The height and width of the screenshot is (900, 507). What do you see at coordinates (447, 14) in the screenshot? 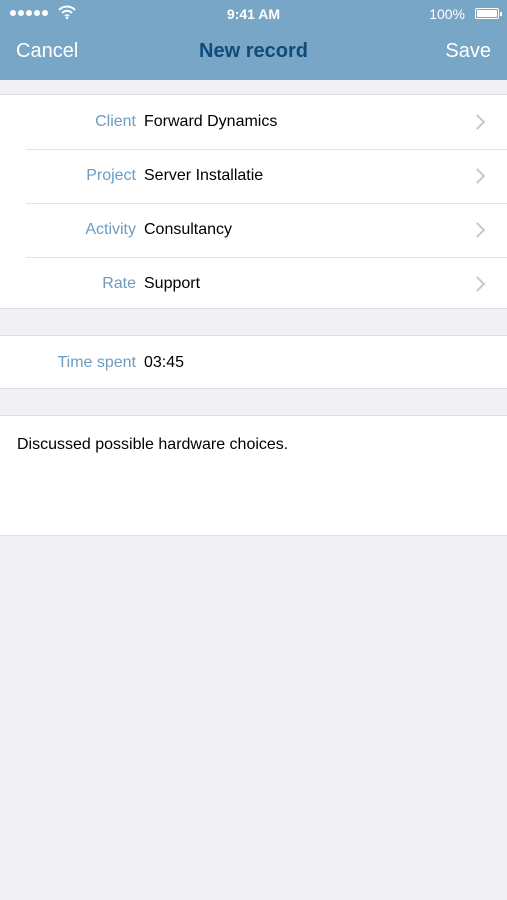
I see `battery-percentage: 100%` at bounding box center [447, 14].